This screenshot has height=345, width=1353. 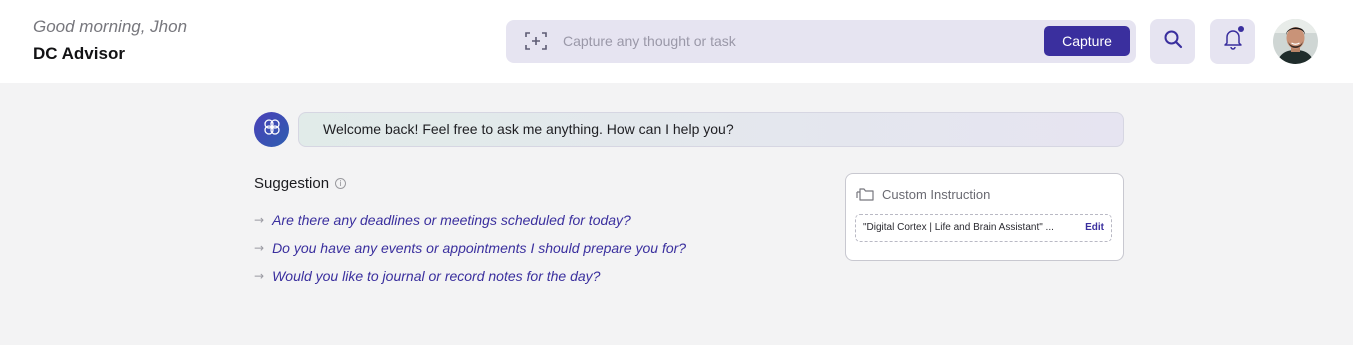 What do you see at coordinates (536, 41) in the screenshot?
I see `capture-frame-icon` at bounding box center [536, 41].